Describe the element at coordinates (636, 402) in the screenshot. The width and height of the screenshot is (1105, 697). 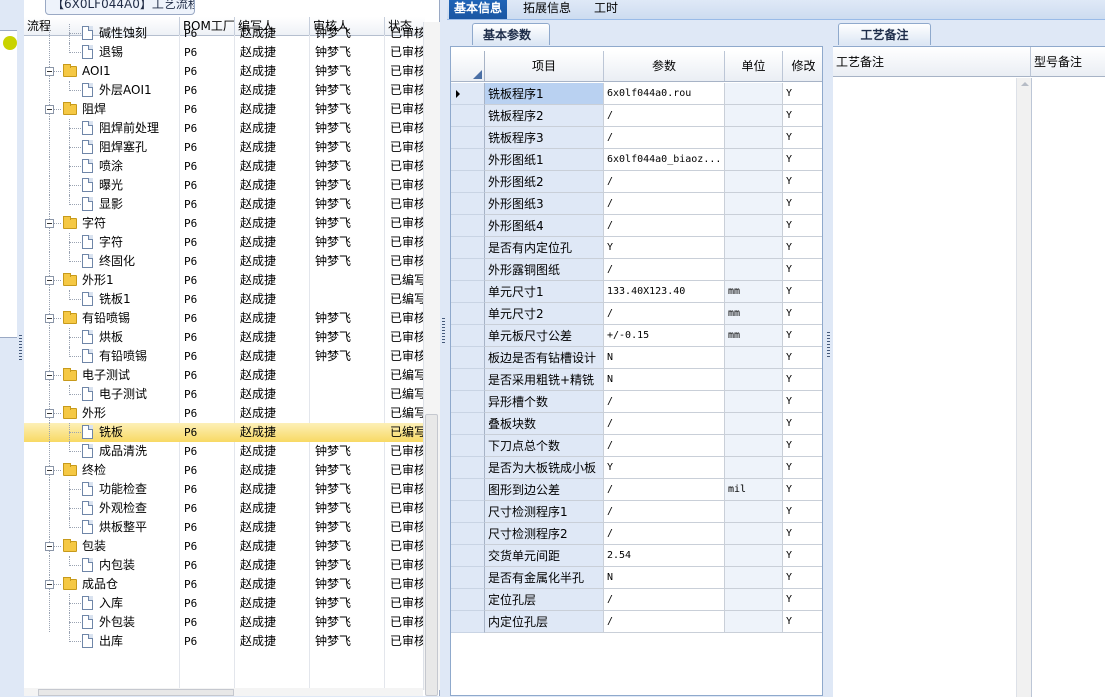
I see `param-row: 异形槽个数 / Y` at that location.